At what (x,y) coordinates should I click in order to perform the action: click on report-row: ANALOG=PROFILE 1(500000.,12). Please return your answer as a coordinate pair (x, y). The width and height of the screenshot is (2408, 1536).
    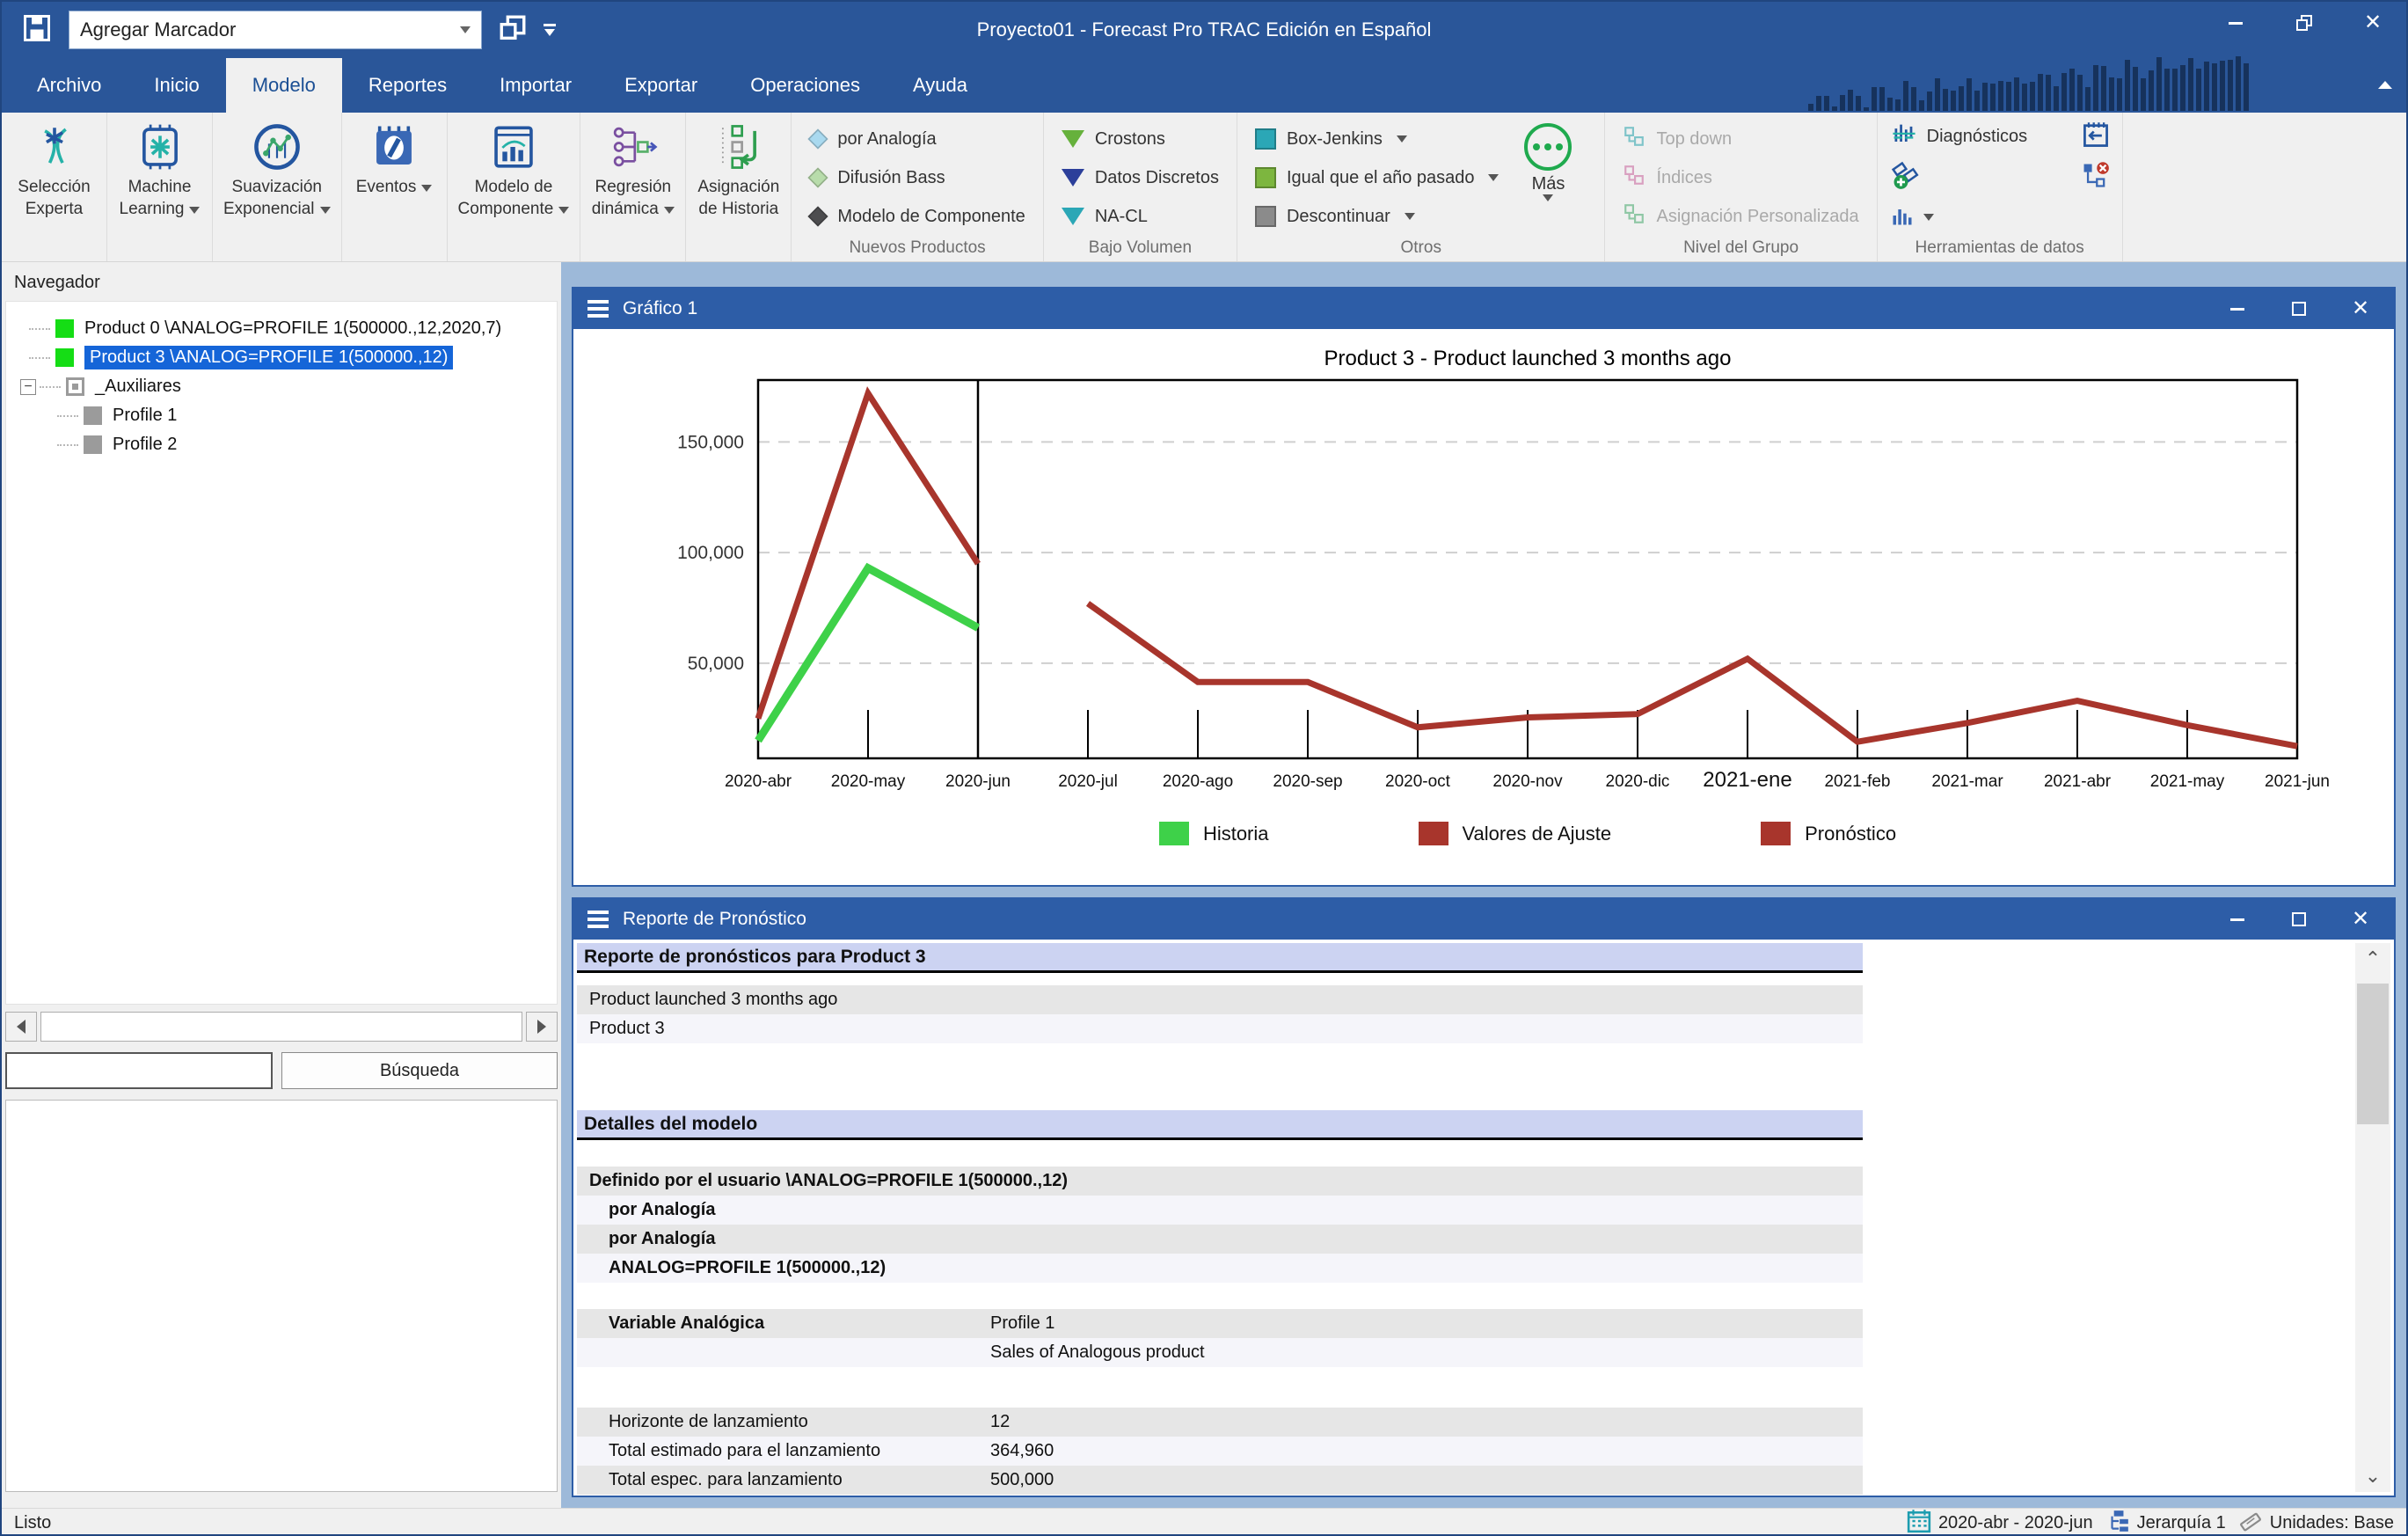
    Looking at the image, I should click on (1220, 1268).